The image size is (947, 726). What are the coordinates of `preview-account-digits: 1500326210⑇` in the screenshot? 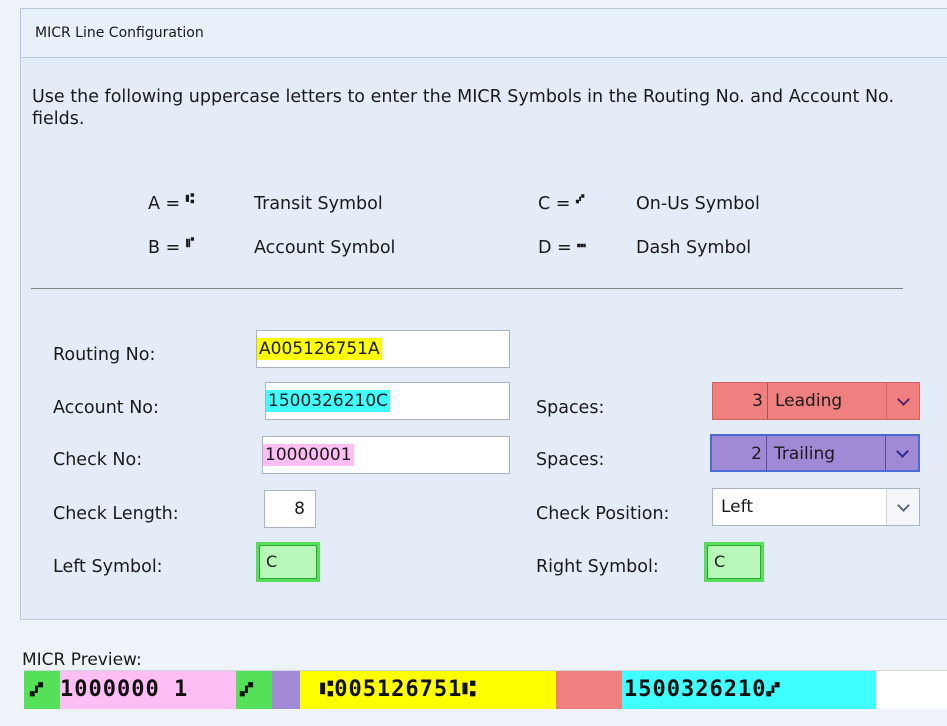 It's located at (702, 689).